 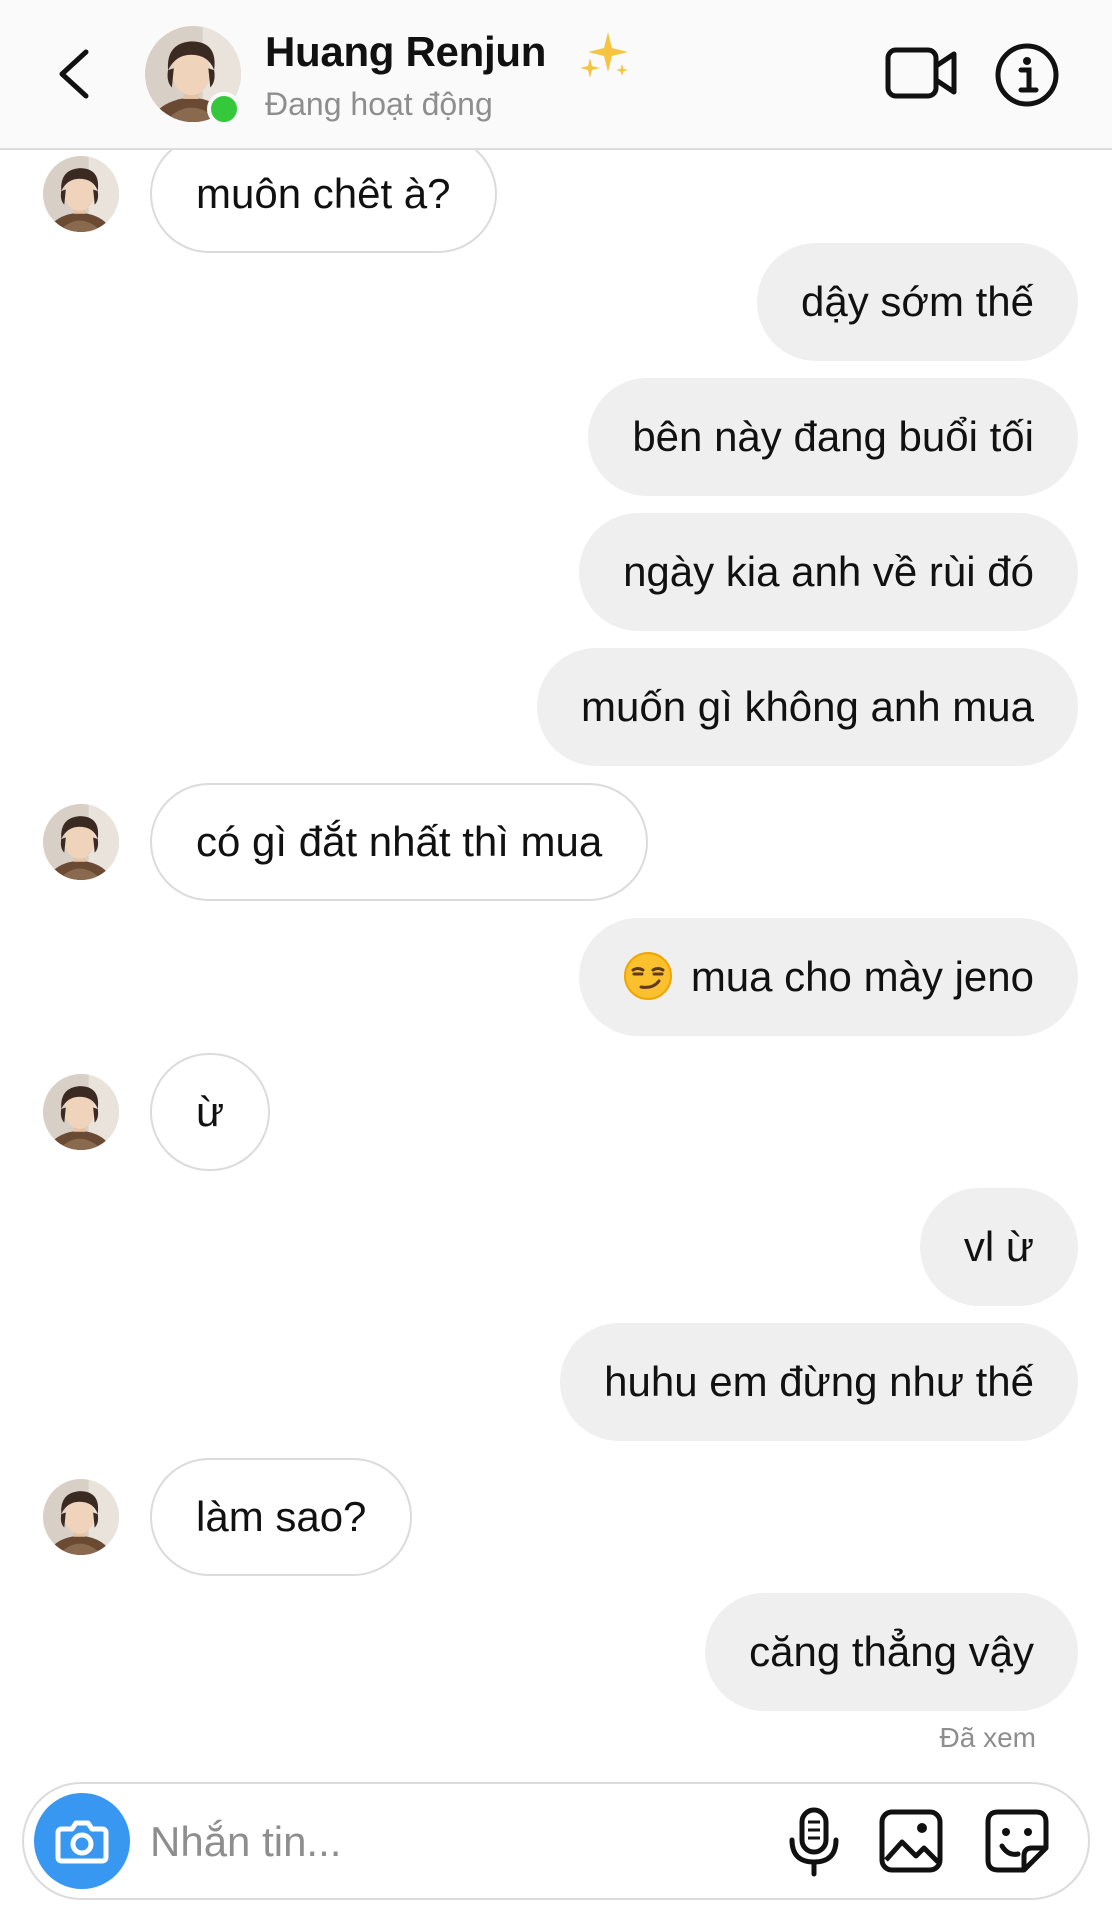 I want to click on message-bubble: ừ, so click(x=210, y=1112).